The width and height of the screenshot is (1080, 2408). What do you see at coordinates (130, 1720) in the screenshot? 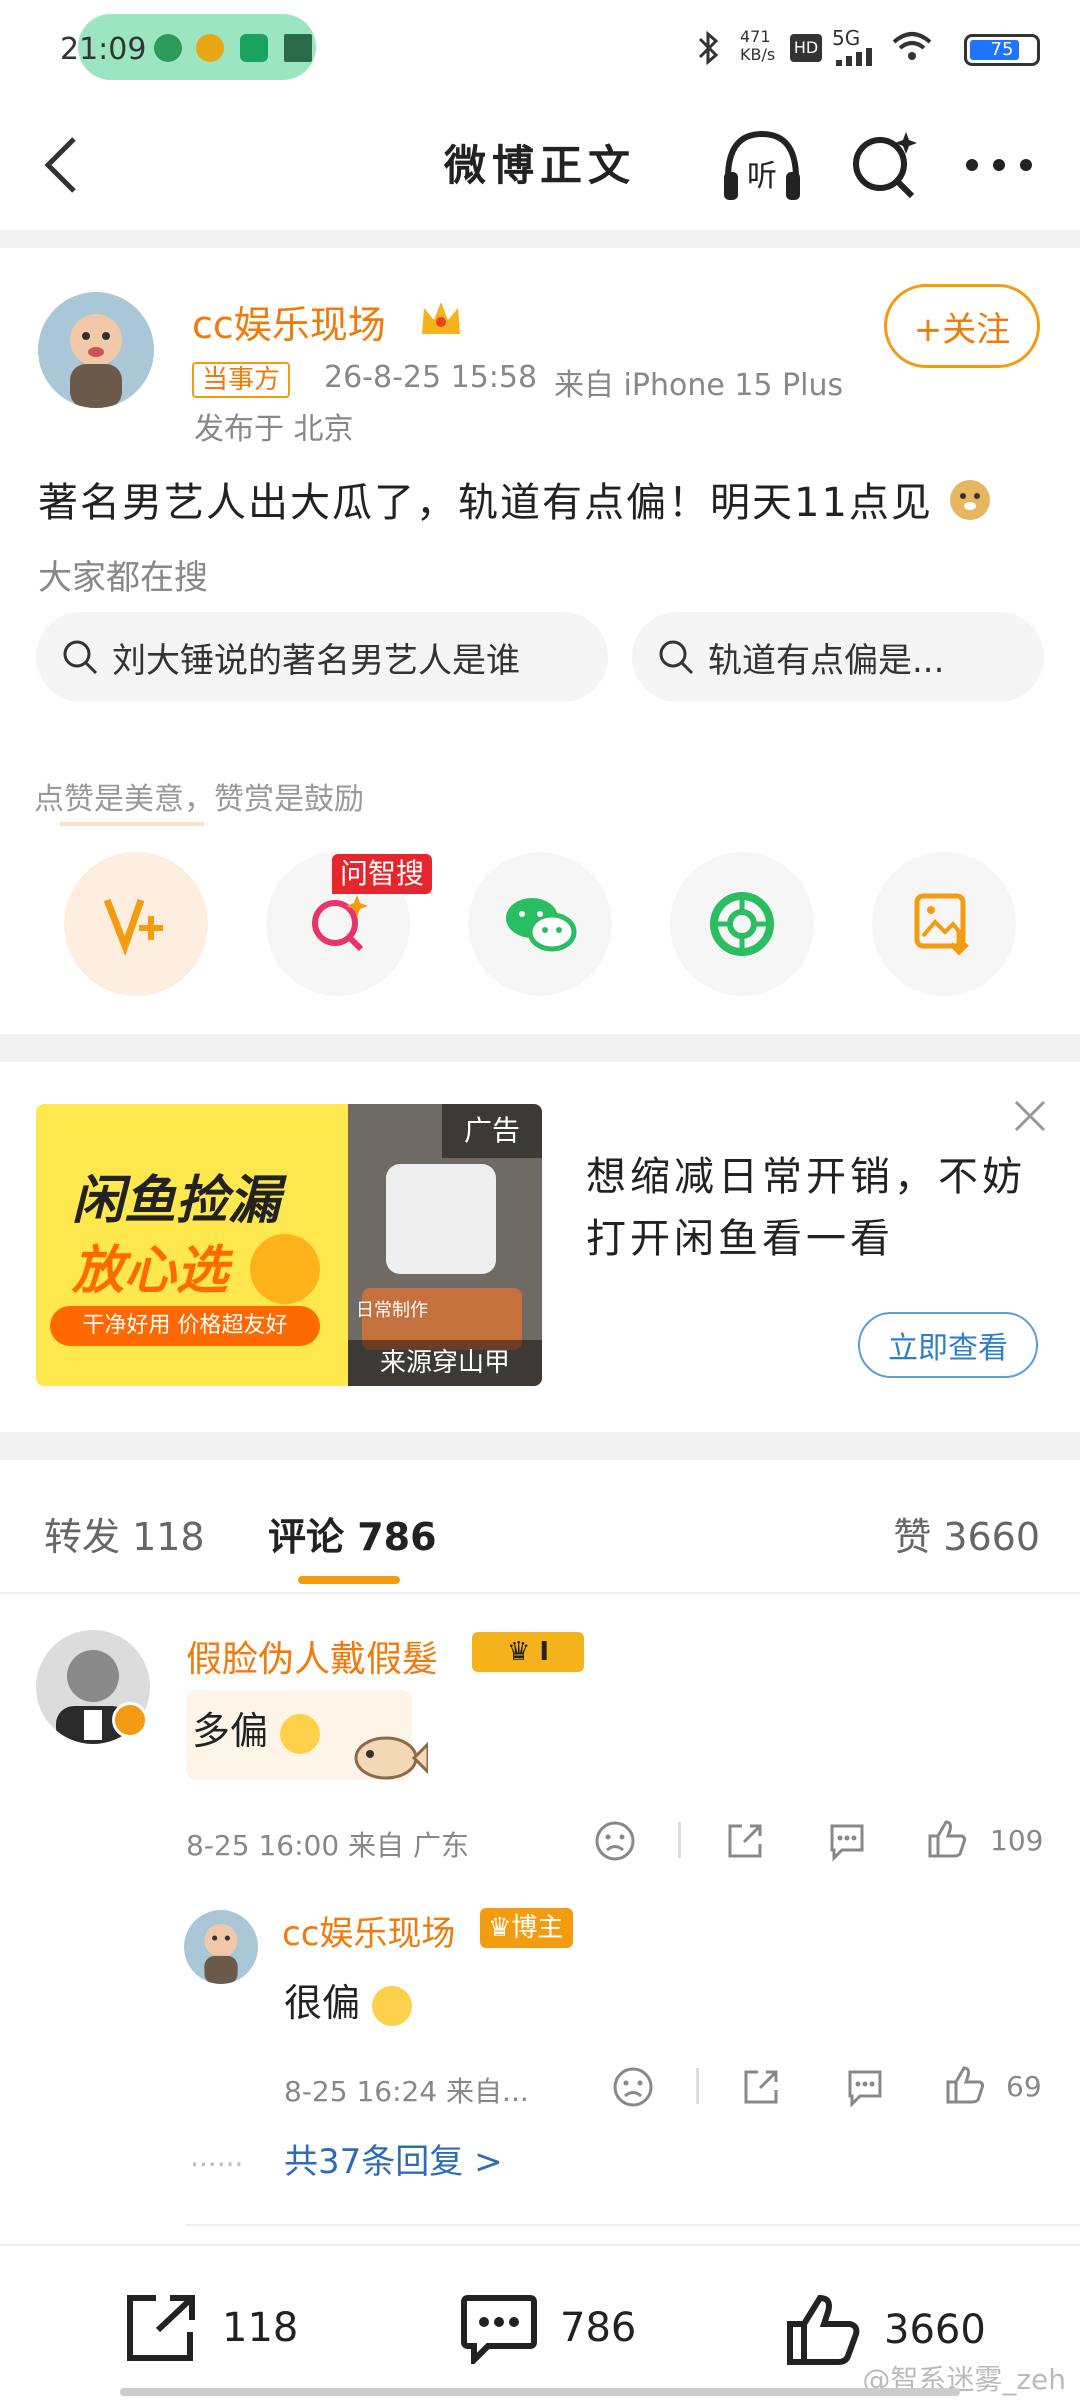
I see `verified-badge-icon` at bounding box center [130, 1720].